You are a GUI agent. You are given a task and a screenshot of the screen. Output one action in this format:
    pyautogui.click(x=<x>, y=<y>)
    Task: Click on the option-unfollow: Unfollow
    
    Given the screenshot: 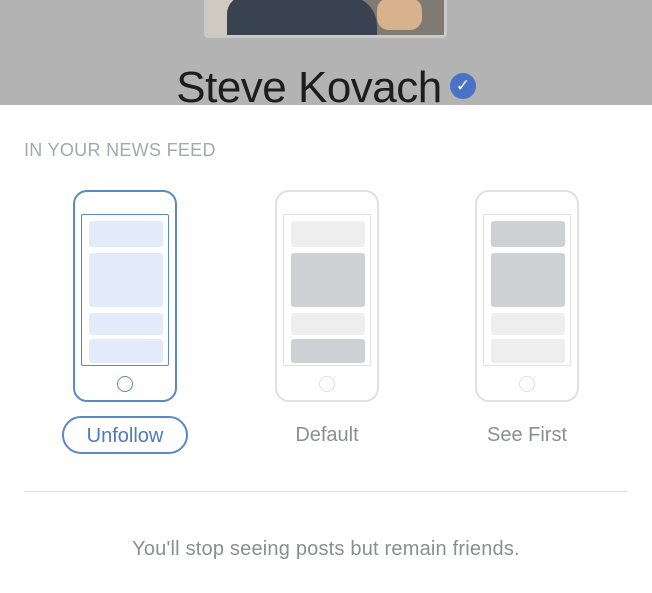 What is the action you would take?
    pyautogui.click(x=125, y=322)
    